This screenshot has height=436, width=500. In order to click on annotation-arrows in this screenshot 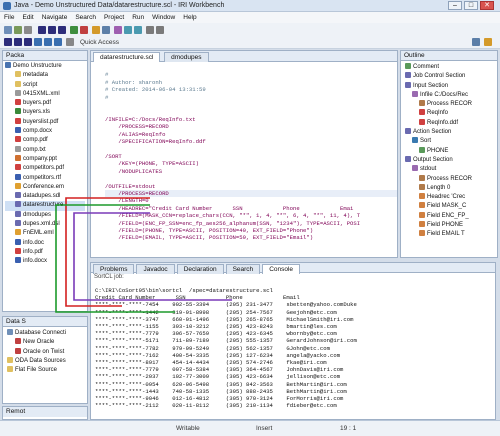, I will do `click(143, 255)`.